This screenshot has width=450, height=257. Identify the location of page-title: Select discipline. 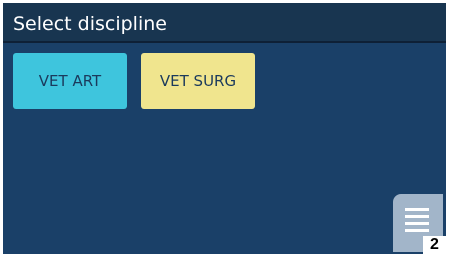
(90, 24).